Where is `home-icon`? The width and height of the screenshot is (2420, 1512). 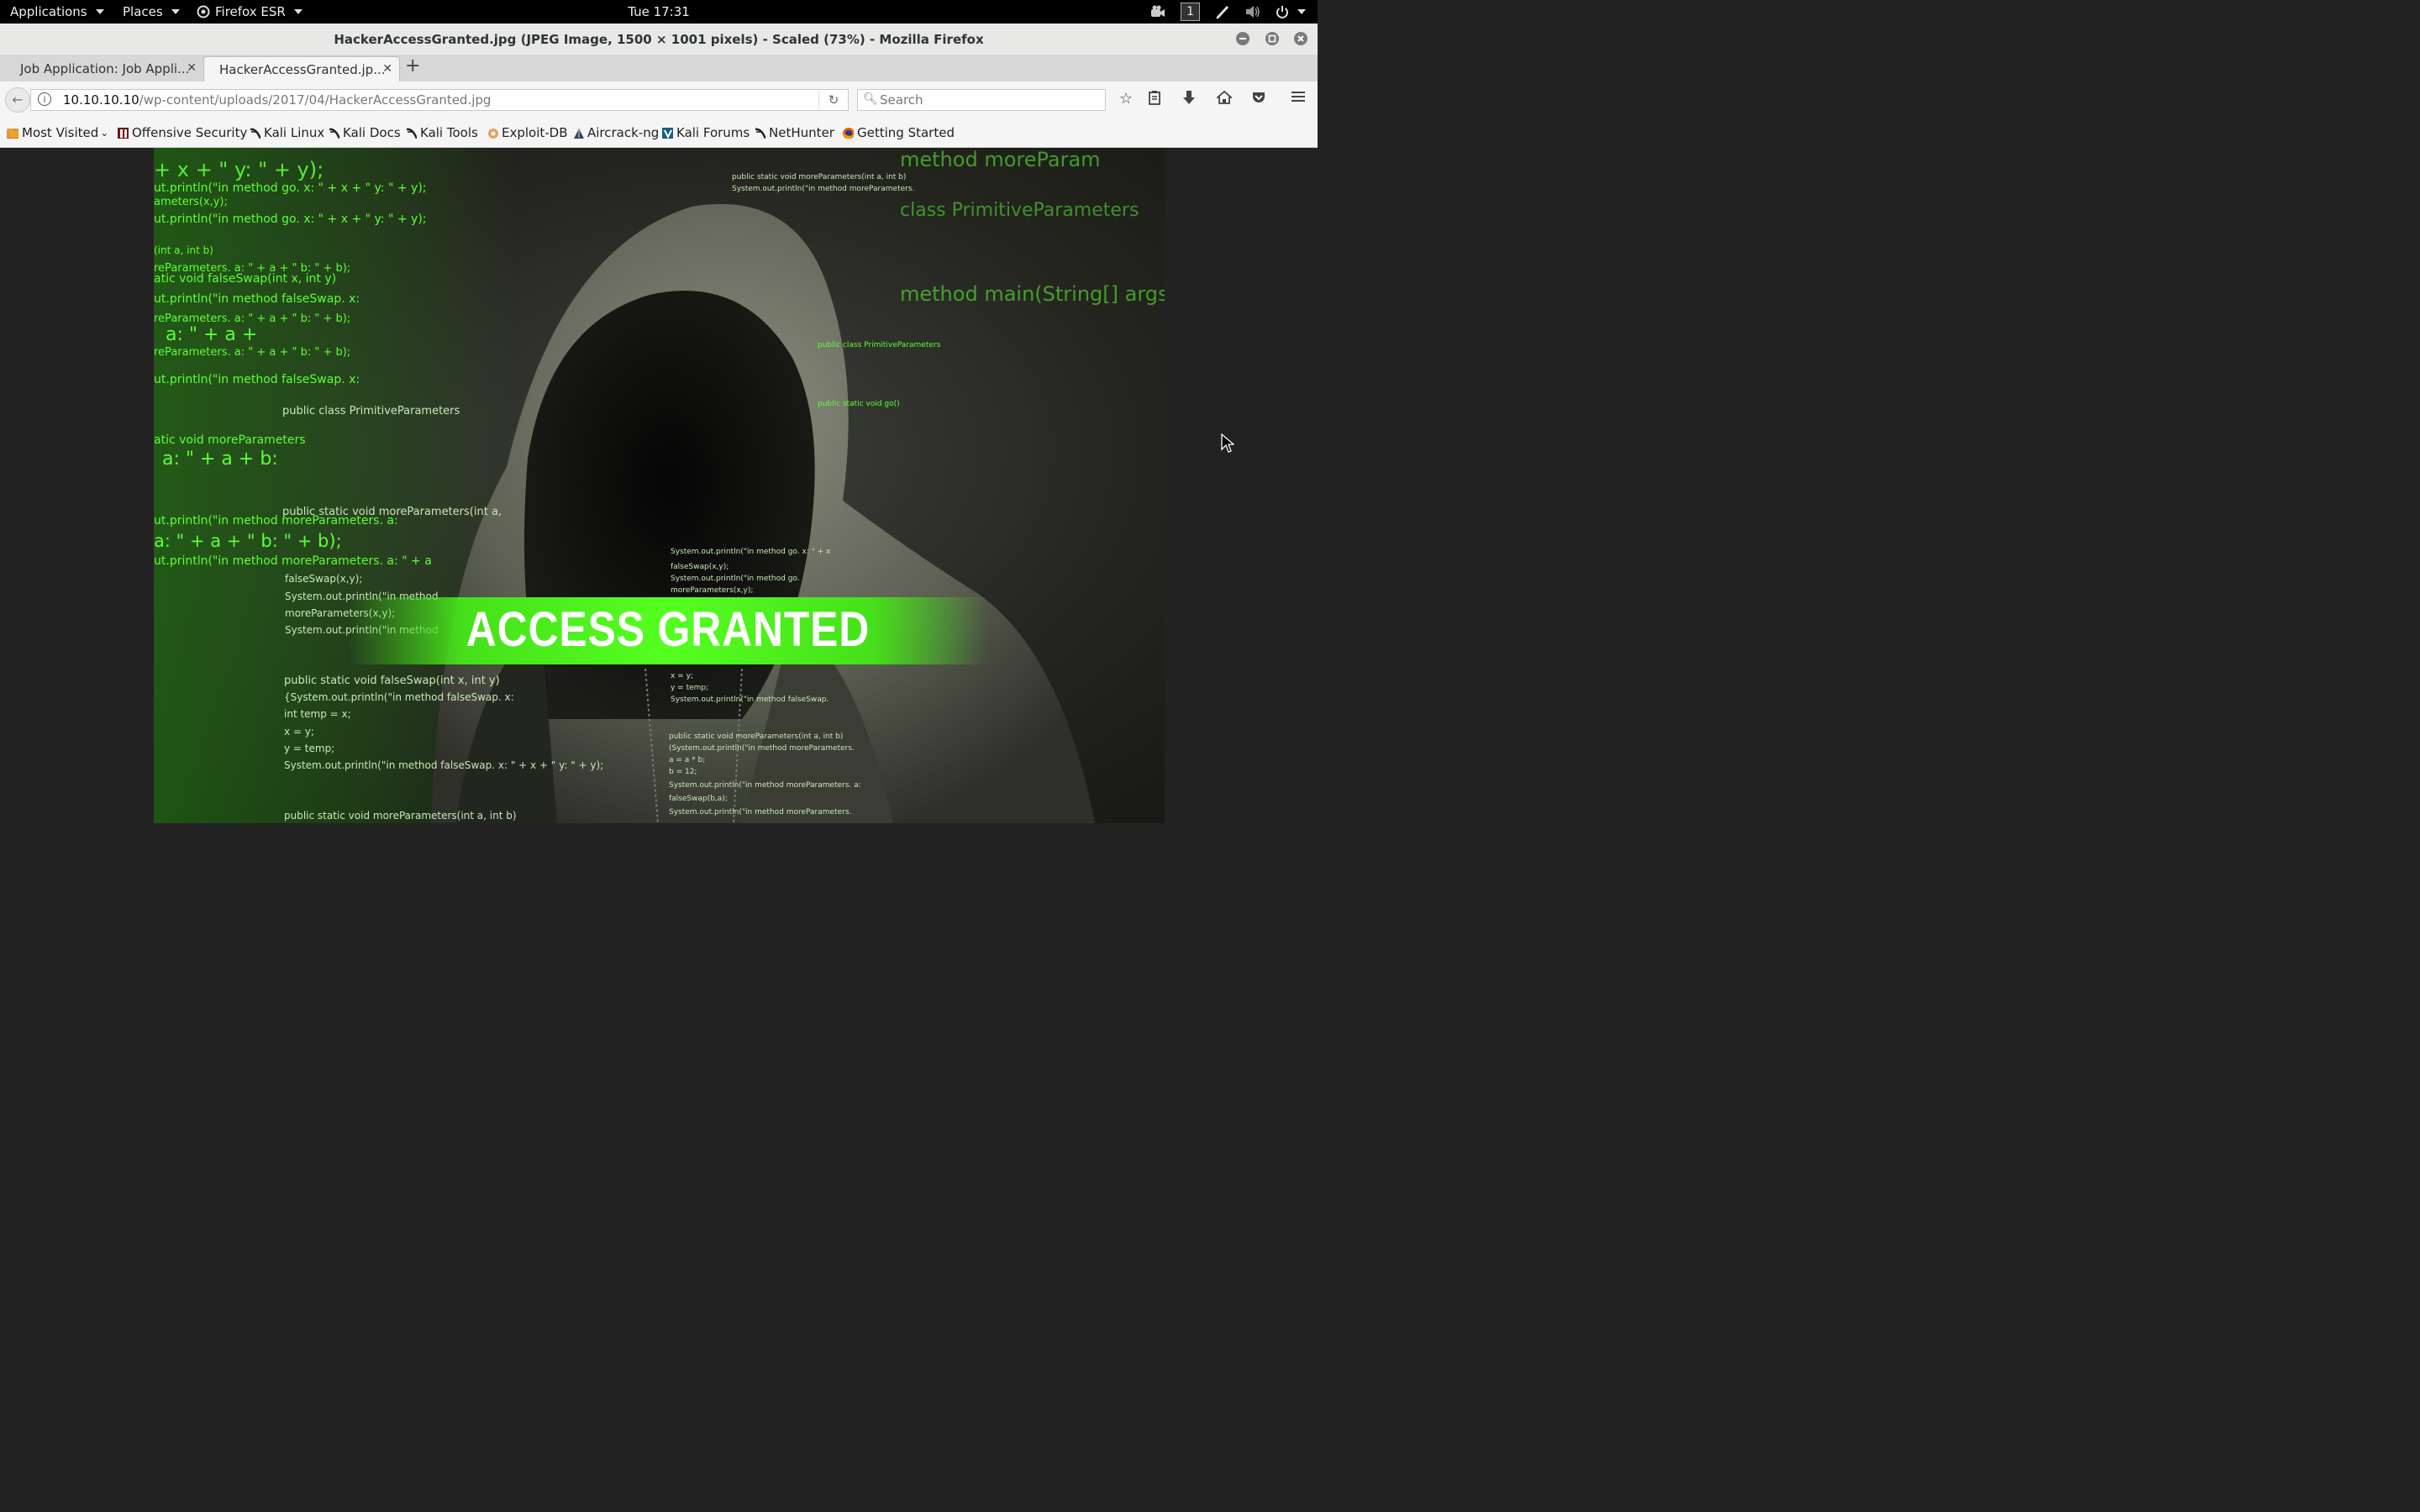
home-icon is located at coordinates (1225, 97).